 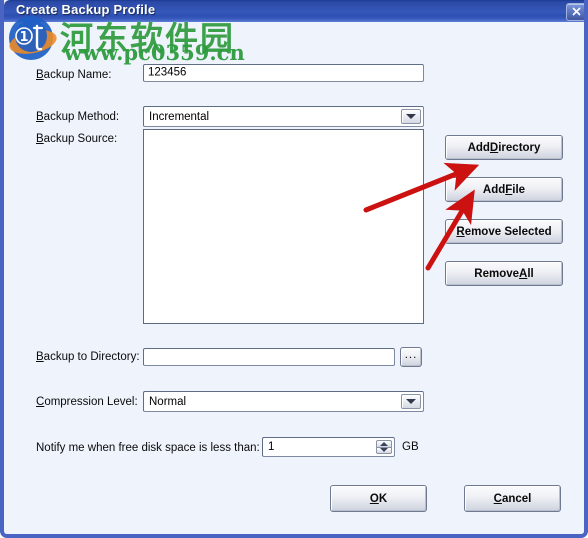 I want to click on ok-label-suffix: K, so click(x=383, y=498).